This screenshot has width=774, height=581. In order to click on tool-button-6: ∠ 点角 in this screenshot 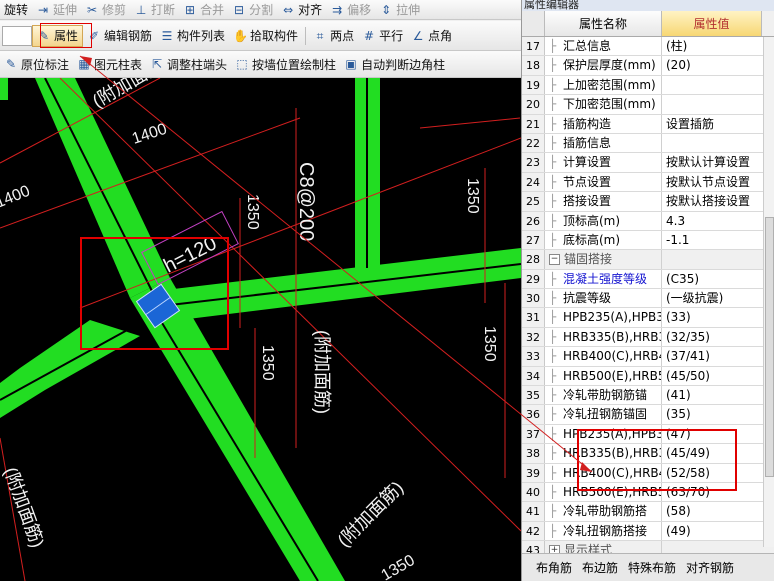, I will do `click(431, 36)`.